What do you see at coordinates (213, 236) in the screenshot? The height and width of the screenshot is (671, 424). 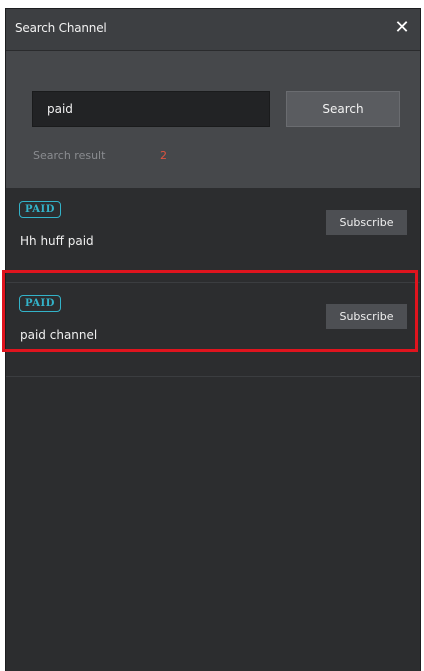 I see `list-item: PAID Hh huff paid Subscribe` at bounding box center [213, 236].